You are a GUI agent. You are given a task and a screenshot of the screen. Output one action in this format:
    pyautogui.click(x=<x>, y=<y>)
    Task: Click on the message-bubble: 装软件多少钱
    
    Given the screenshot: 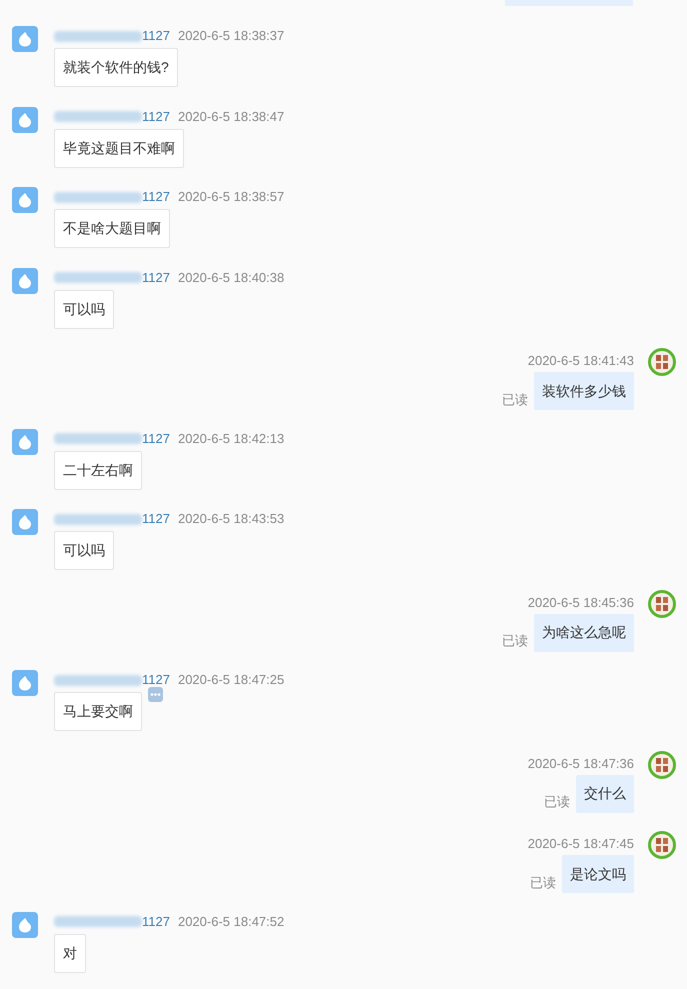 What is the action you would take?
    pyautogui.click(x=584, y=391)
    